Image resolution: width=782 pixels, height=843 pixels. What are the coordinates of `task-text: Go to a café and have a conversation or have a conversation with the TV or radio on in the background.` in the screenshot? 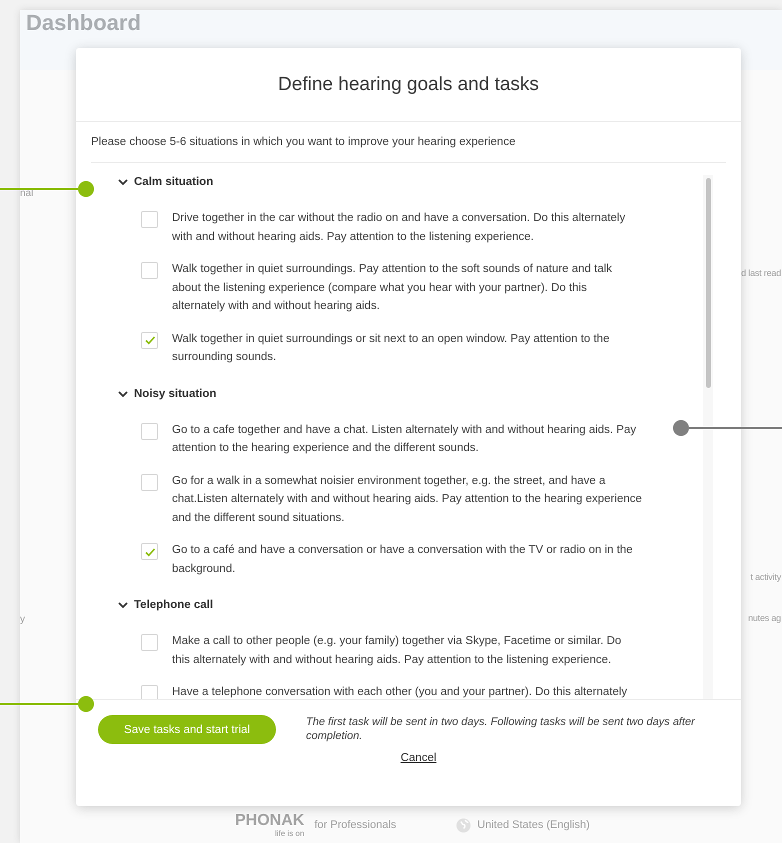 It's located at (403, 559).